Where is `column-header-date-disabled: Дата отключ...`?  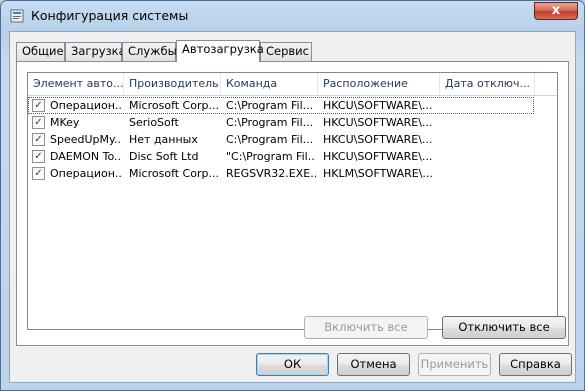
column-header-date-disabled: Дата отключ... is located at coordinates (487, 84).